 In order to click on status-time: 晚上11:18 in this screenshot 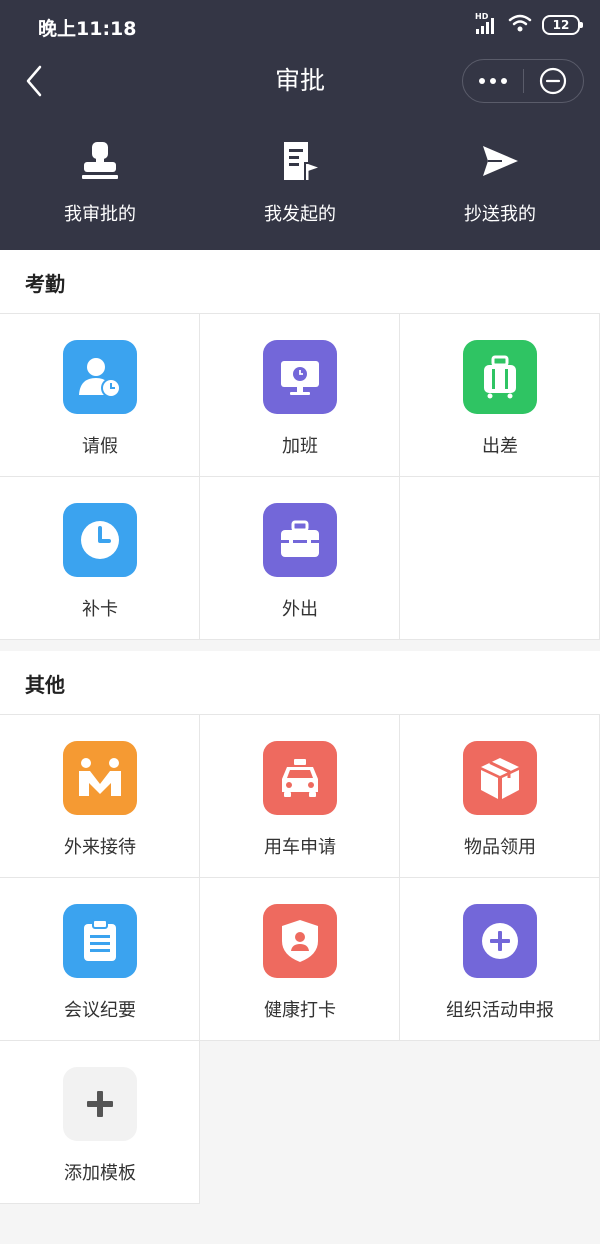, I will do `click(87, 29)`.